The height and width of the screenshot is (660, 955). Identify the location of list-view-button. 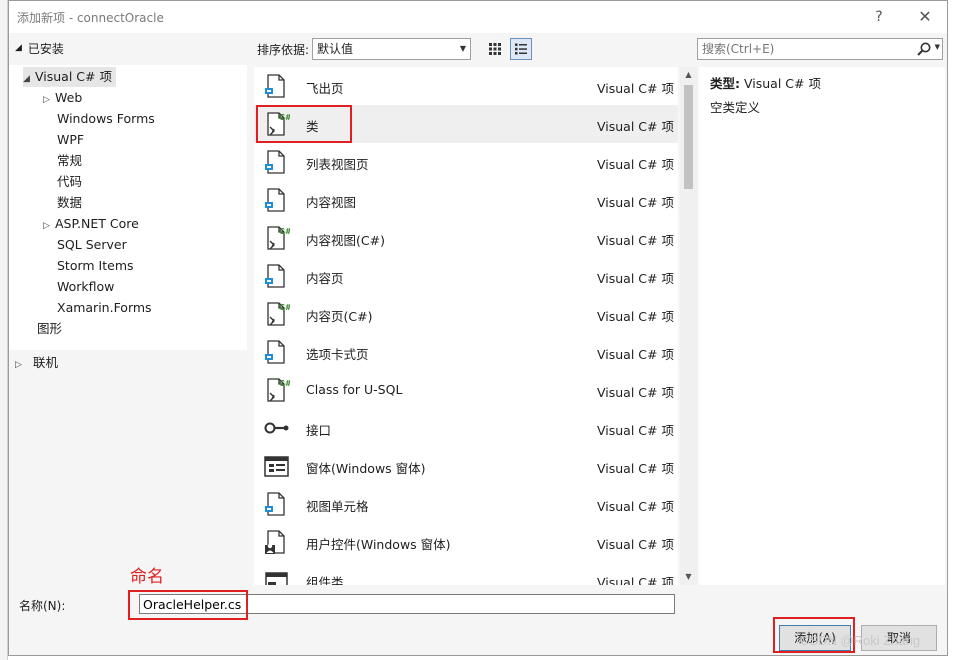
(521, 49).